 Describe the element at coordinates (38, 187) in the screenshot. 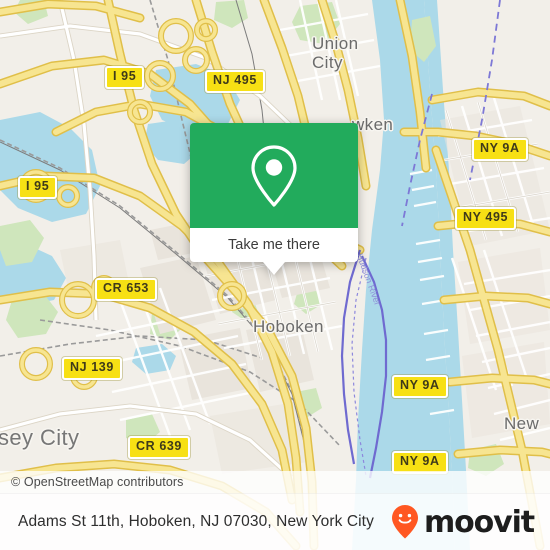

I see `road-shield-i95-west: I 95` at that location.